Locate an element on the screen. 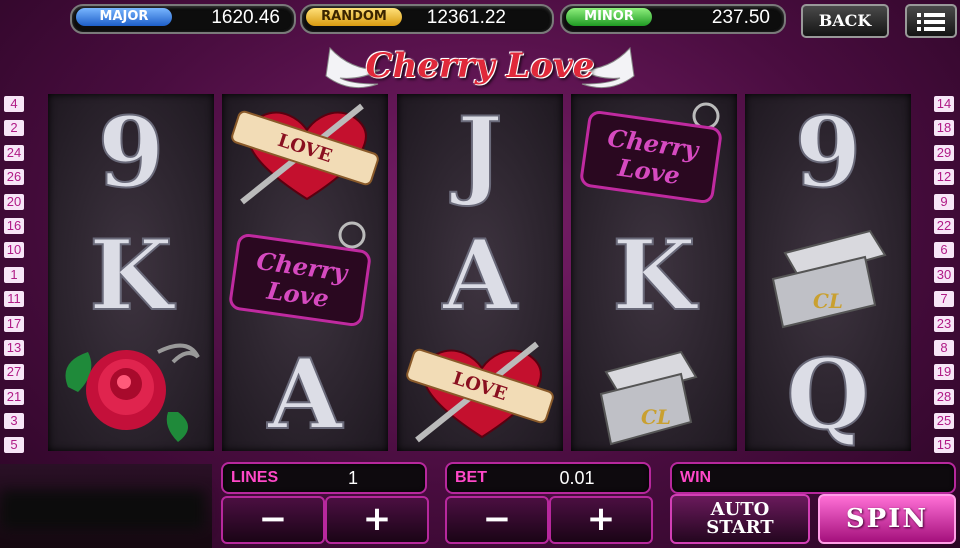 The width and height of the screenshot is (960, 548). lines-plus-button: + is located at coordinates (377, 520).